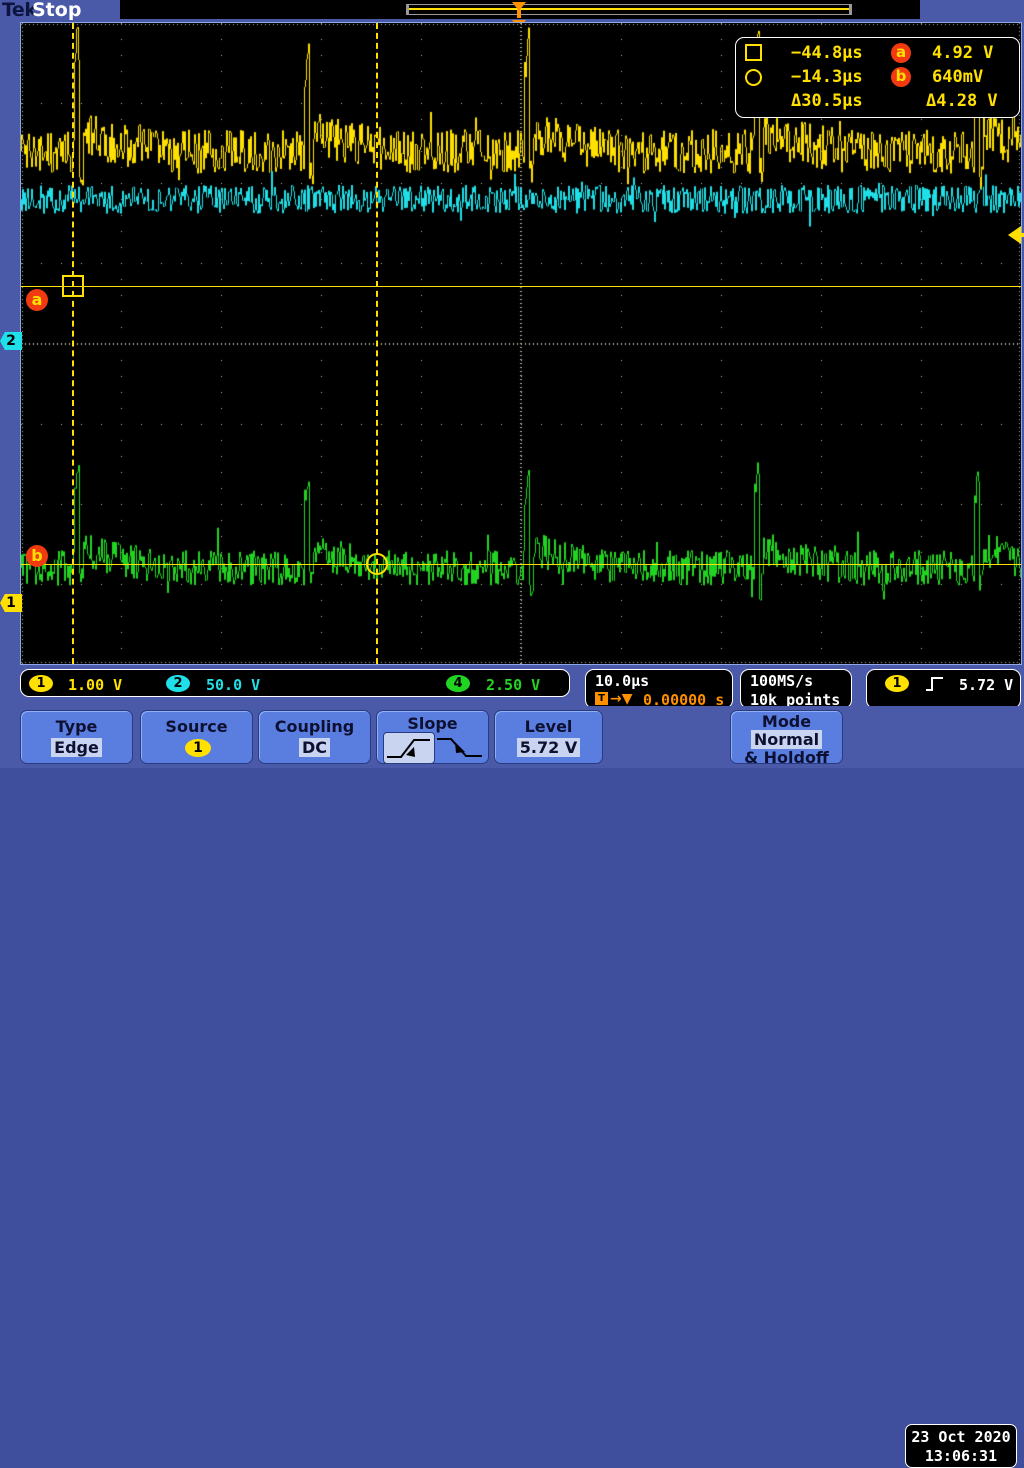  I want to click on acquisition-status: Stop, so click(57, 10).